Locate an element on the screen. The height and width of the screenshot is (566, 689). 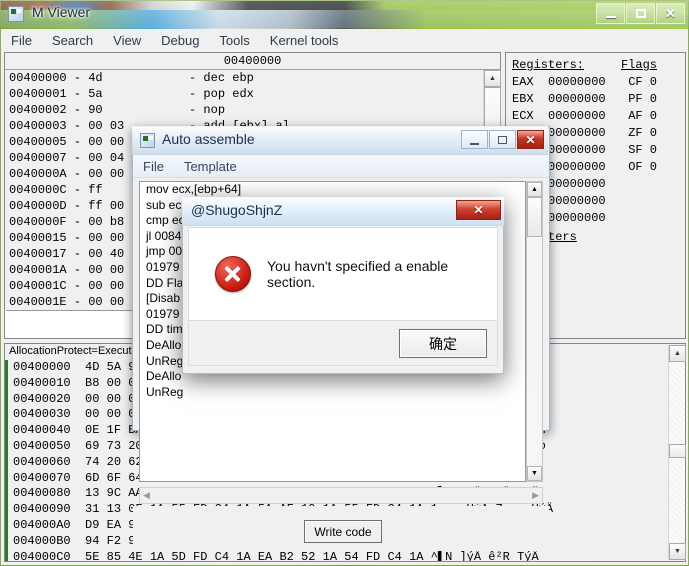
message-box-text: You havn't specified a enable section. is located at coordinates (358, 274).